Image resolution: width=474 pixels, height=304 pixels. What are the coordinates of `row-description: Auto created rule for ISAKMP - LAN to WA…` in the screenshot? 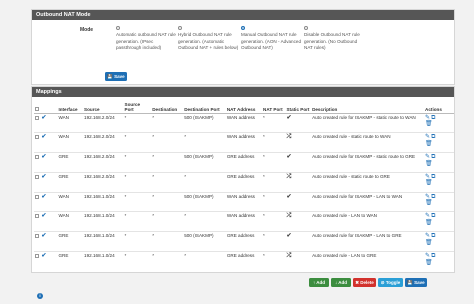 It's located at (368, 201).